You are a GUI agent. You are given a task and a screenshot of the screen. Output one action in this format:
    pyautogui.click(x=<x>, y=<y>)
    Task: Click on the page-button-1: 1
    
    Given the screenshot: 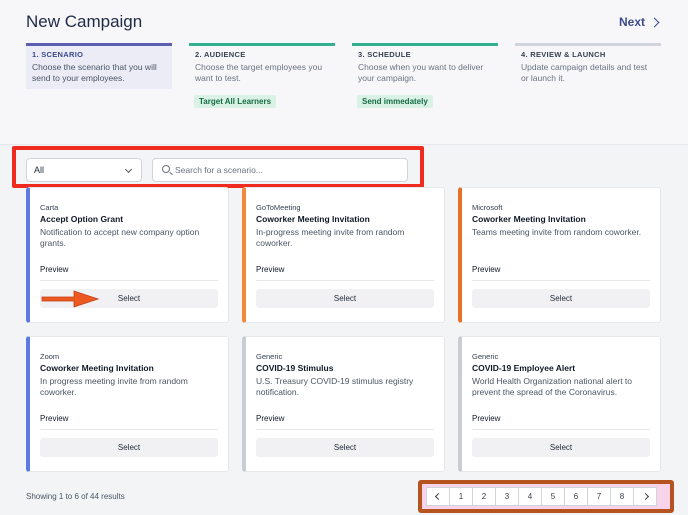 What is the action you would take?
    pyautogui.click(x=461, y=496)
    